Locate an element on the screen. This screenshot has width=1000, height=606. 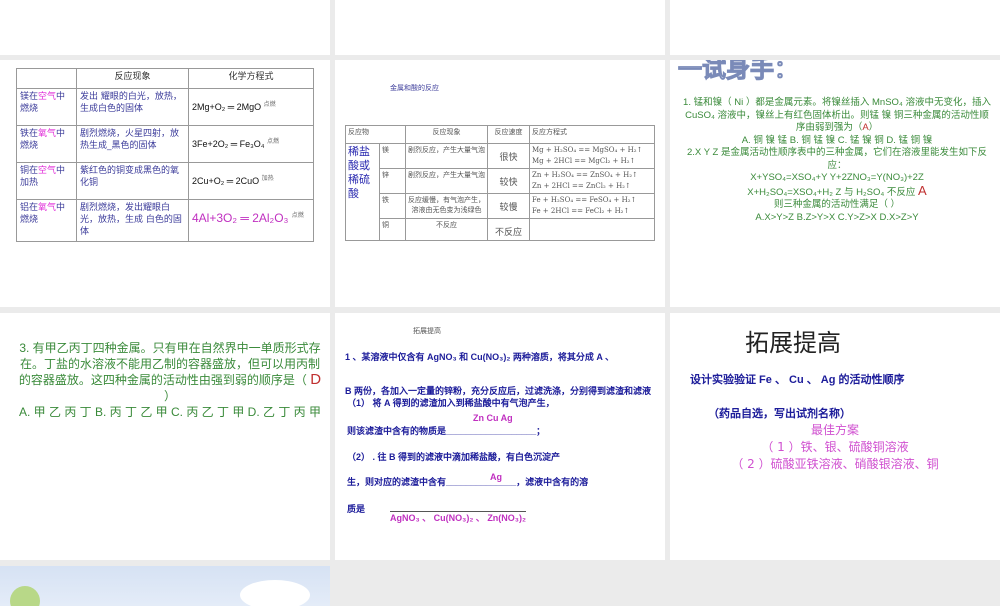
header-cell: 化学方程式 is located at coordinates (251, 78).